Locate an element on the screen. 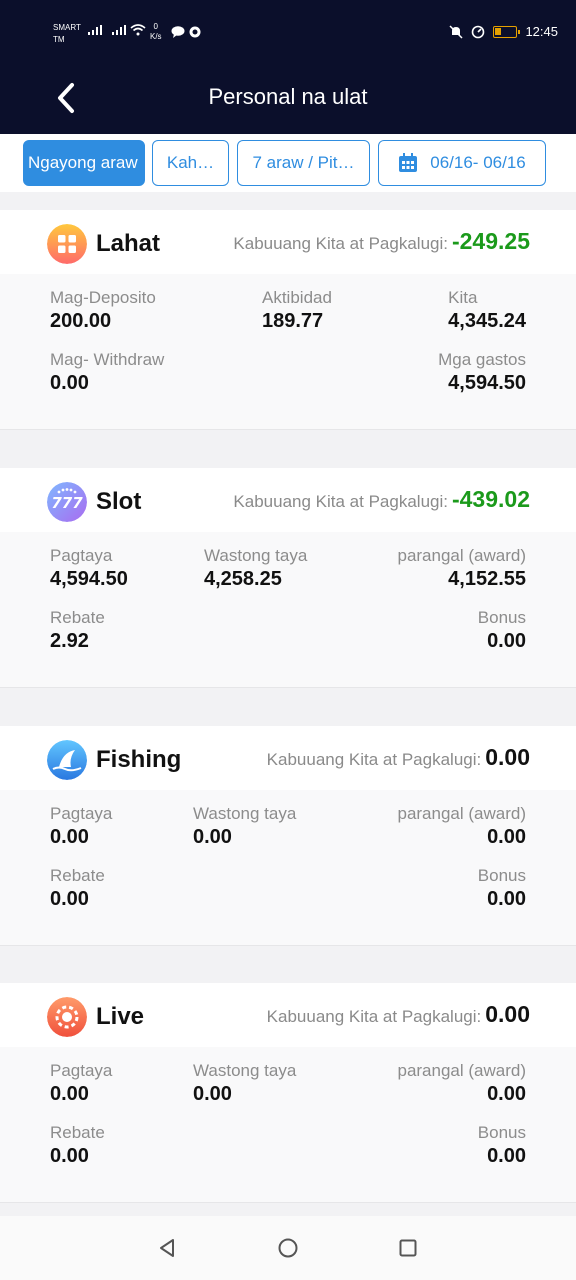 The height and width of the screenshot is (1280, 576). poker-chip-icon is located at coordinates (67, 1017).